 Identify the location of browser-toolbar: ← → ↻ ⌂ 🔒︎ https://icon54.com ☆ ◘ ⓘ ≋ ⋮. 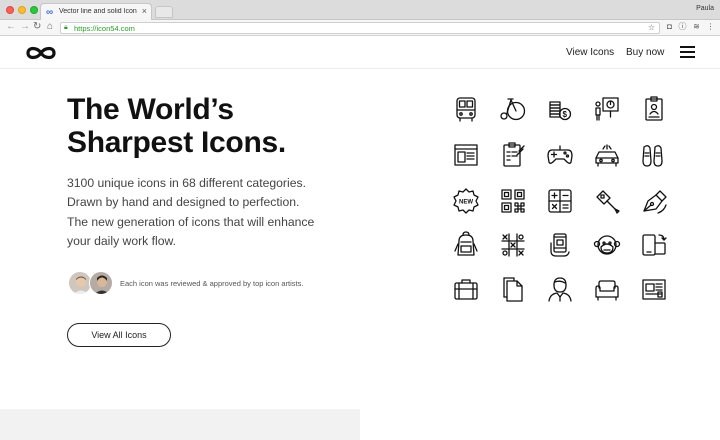
(360, 28).